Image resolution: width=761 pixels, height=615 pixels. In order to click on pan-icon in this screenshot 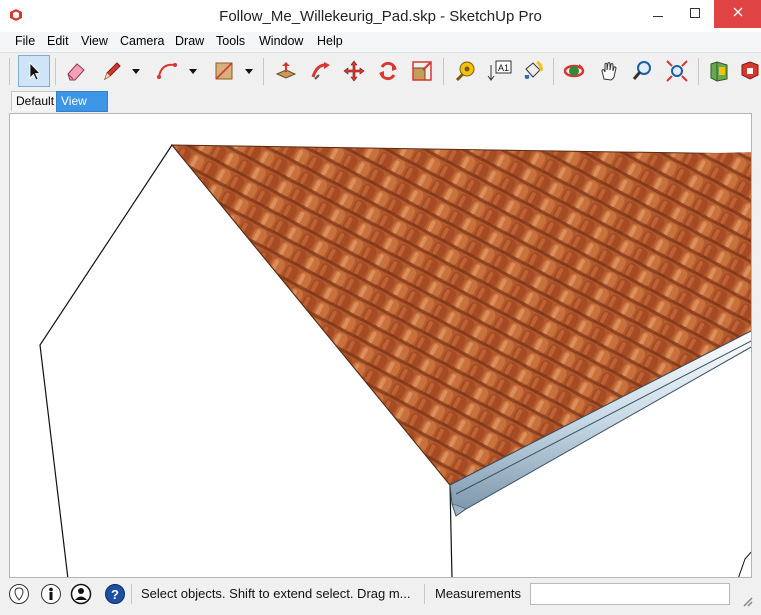, I will do `click(609, 71)`.